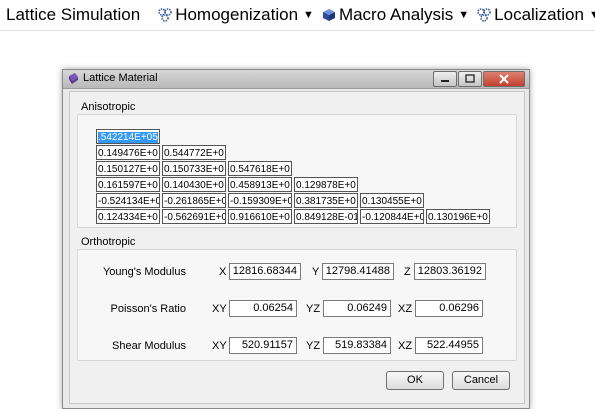  What do you see at coordinates (219, 309) in the screenshot?
I see `poisson-xy-label: XY` at bounding box center [219, 309].